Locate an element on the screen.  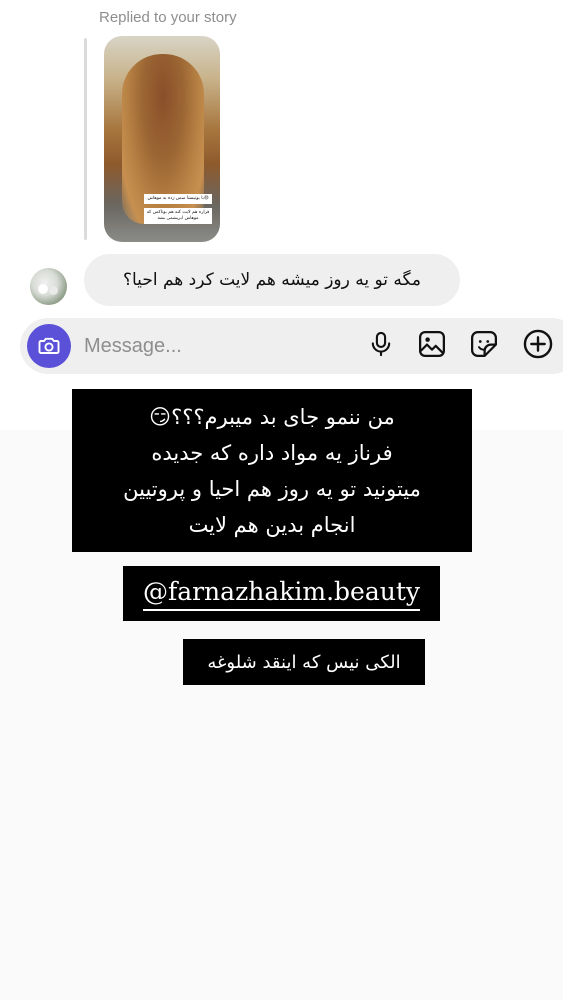
story-text-line-4: انجام بدین هم لایت is located at coordinates (272, 524).